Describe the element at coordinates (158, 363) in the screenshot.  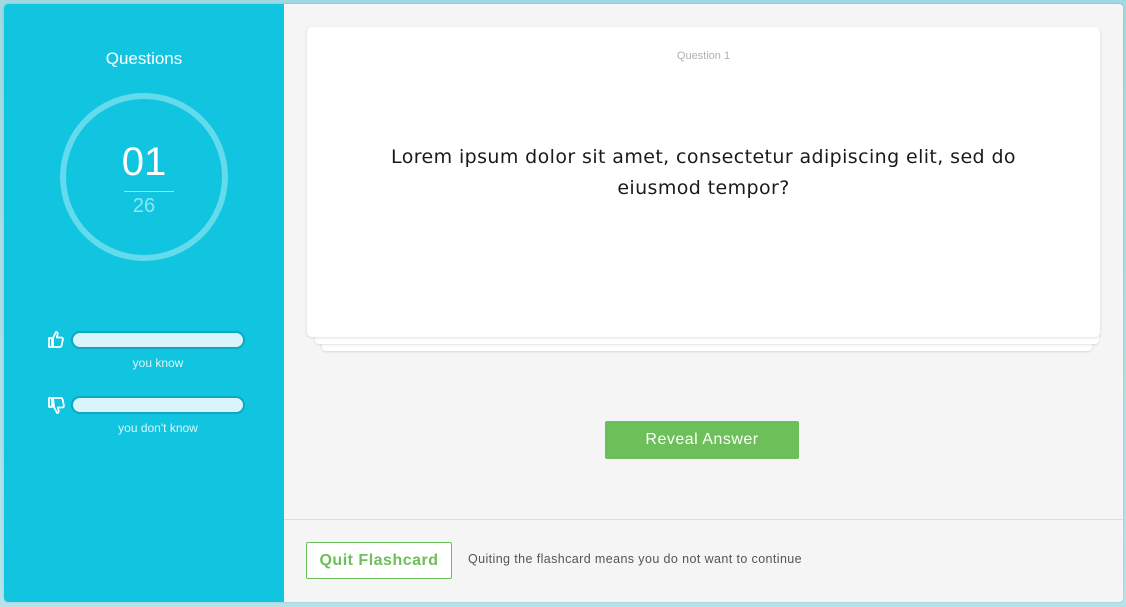
I see `known-label: you know` at that location.